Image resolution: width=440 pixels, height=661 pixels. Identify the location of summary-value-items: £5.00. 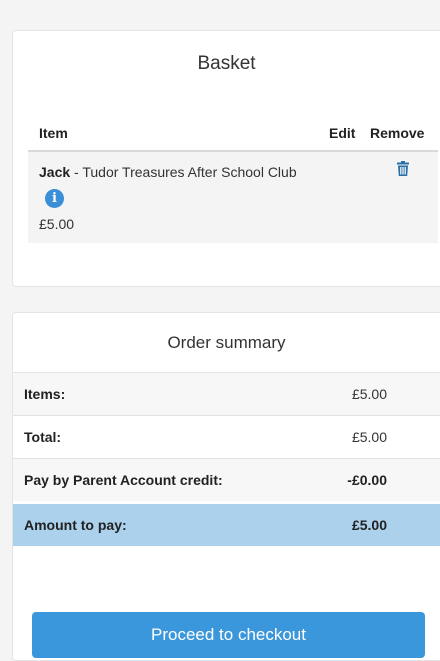
(369, 394).